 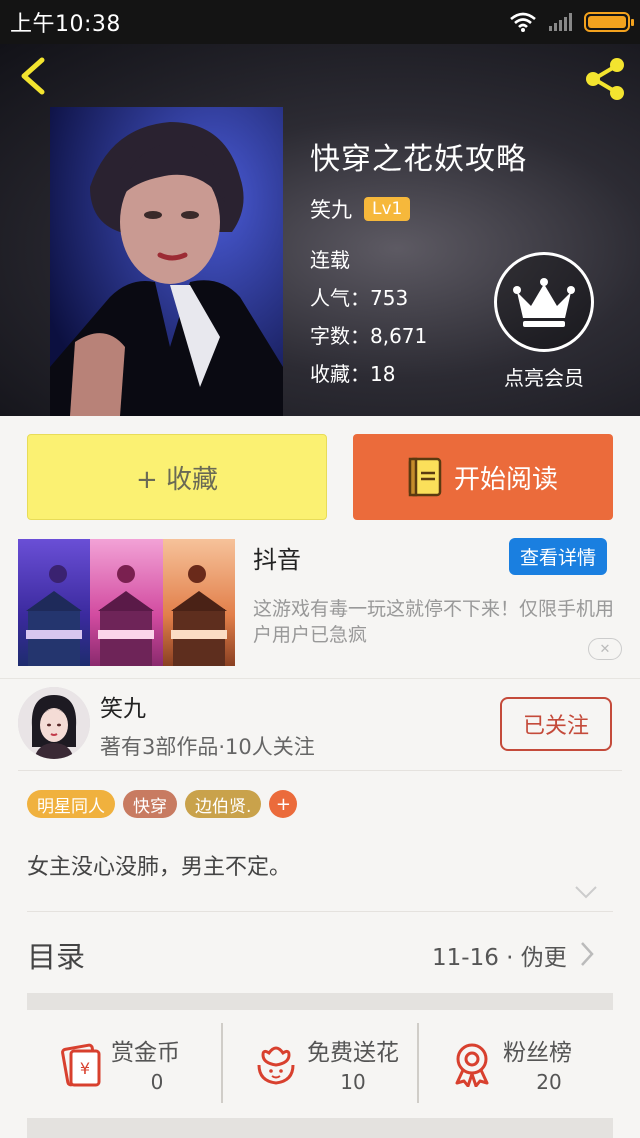 What do you see at coordinates (159, 867) in the screenshot?
I see `synopsis: 女主没心没肺，男主不定。` at bounding box center [159, 867].